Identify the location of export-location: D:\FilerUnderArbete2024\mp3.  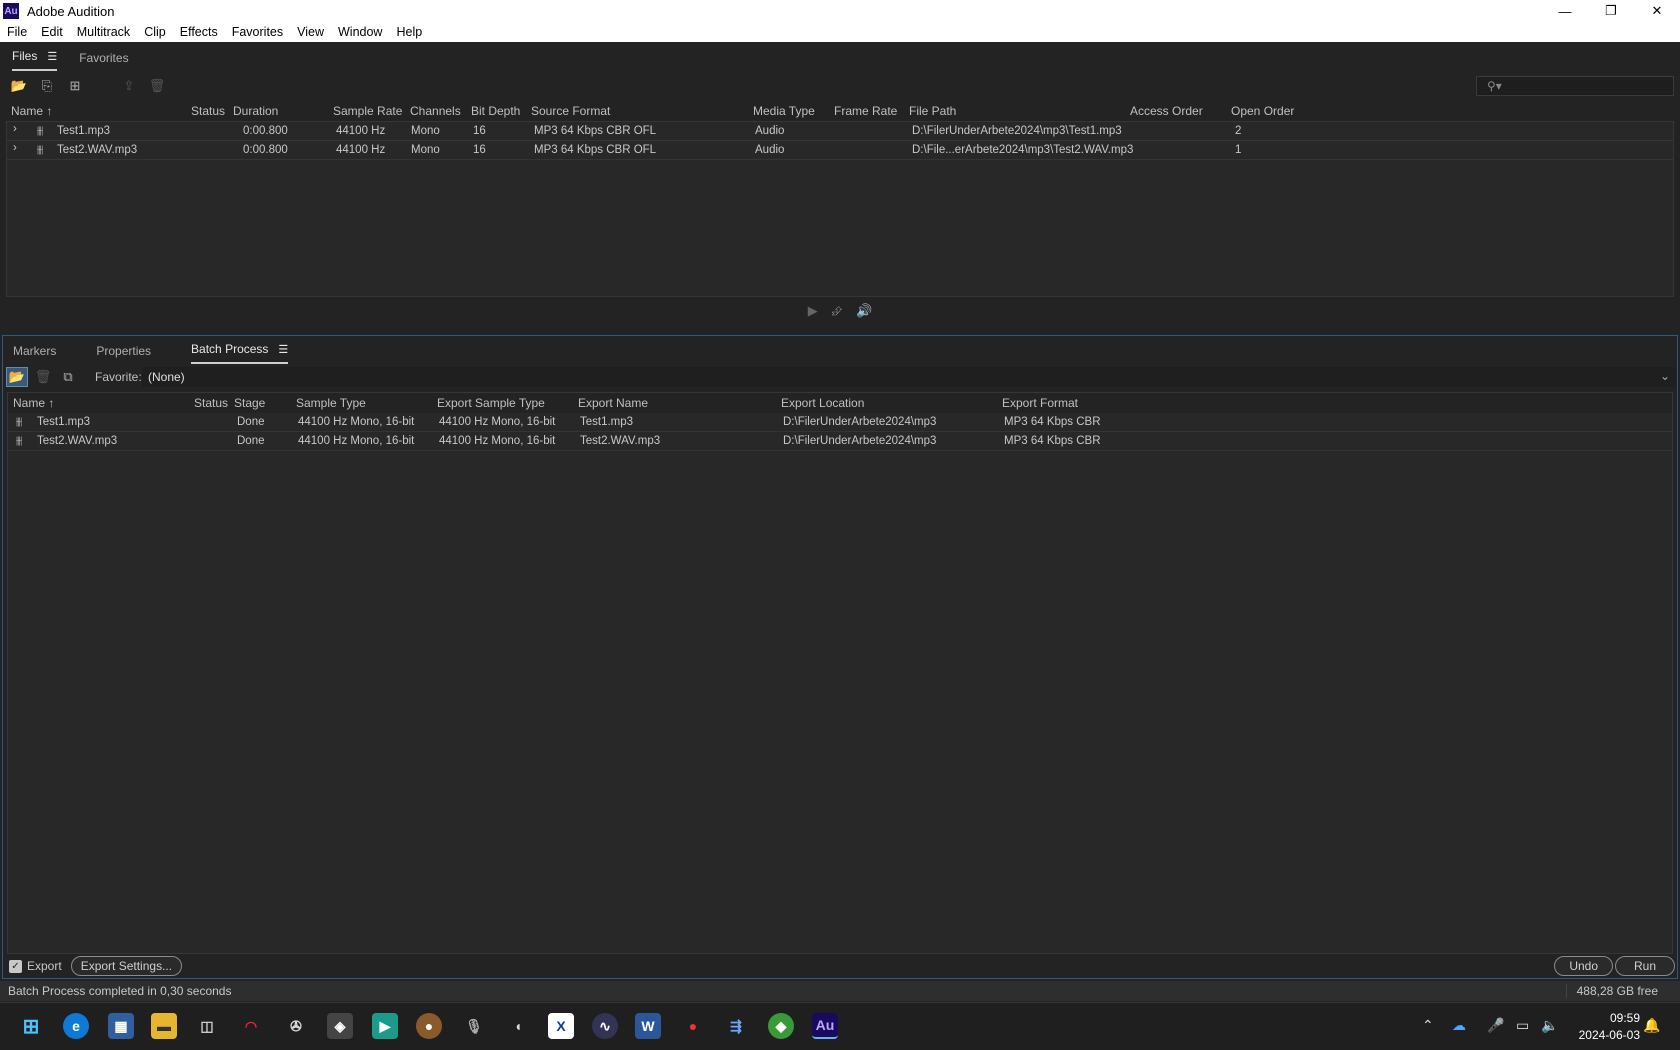
(860, 422).